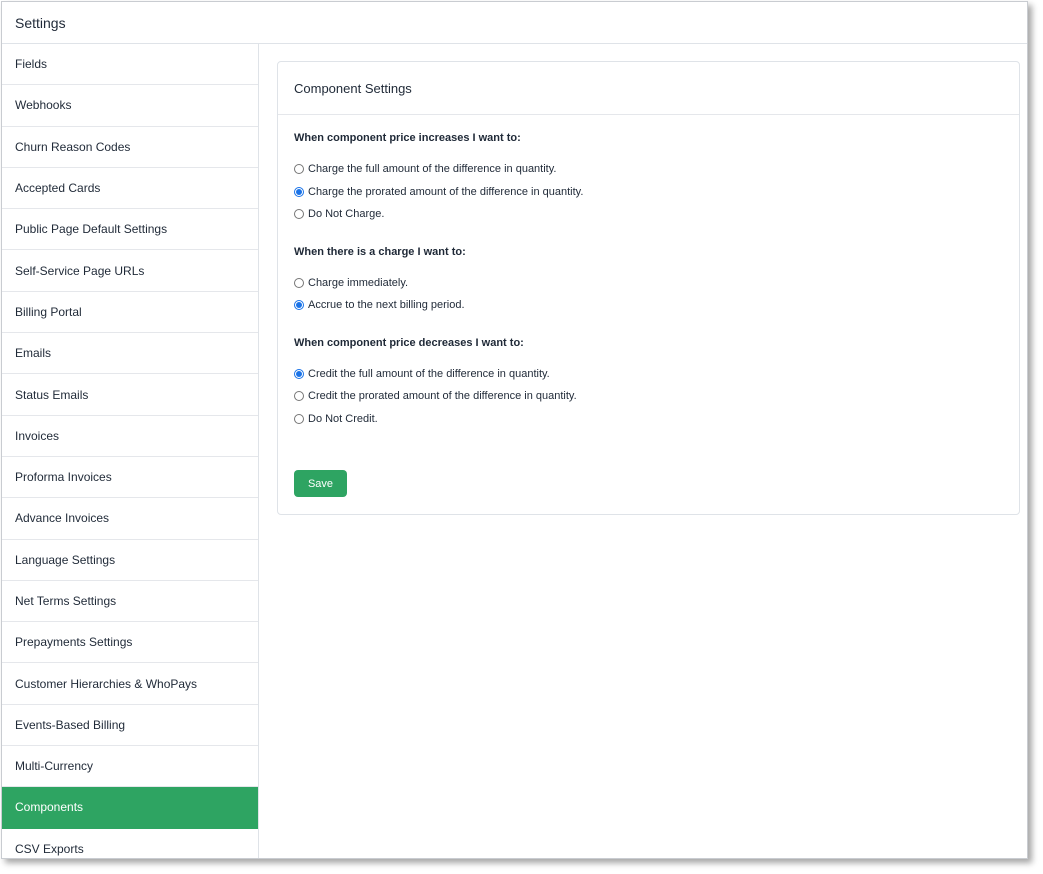  Describe the element at coordinates (130, 147) in the screenshot. I see `sidebar-item-churn-reason-codes: Churn Reason Codes` at that location.